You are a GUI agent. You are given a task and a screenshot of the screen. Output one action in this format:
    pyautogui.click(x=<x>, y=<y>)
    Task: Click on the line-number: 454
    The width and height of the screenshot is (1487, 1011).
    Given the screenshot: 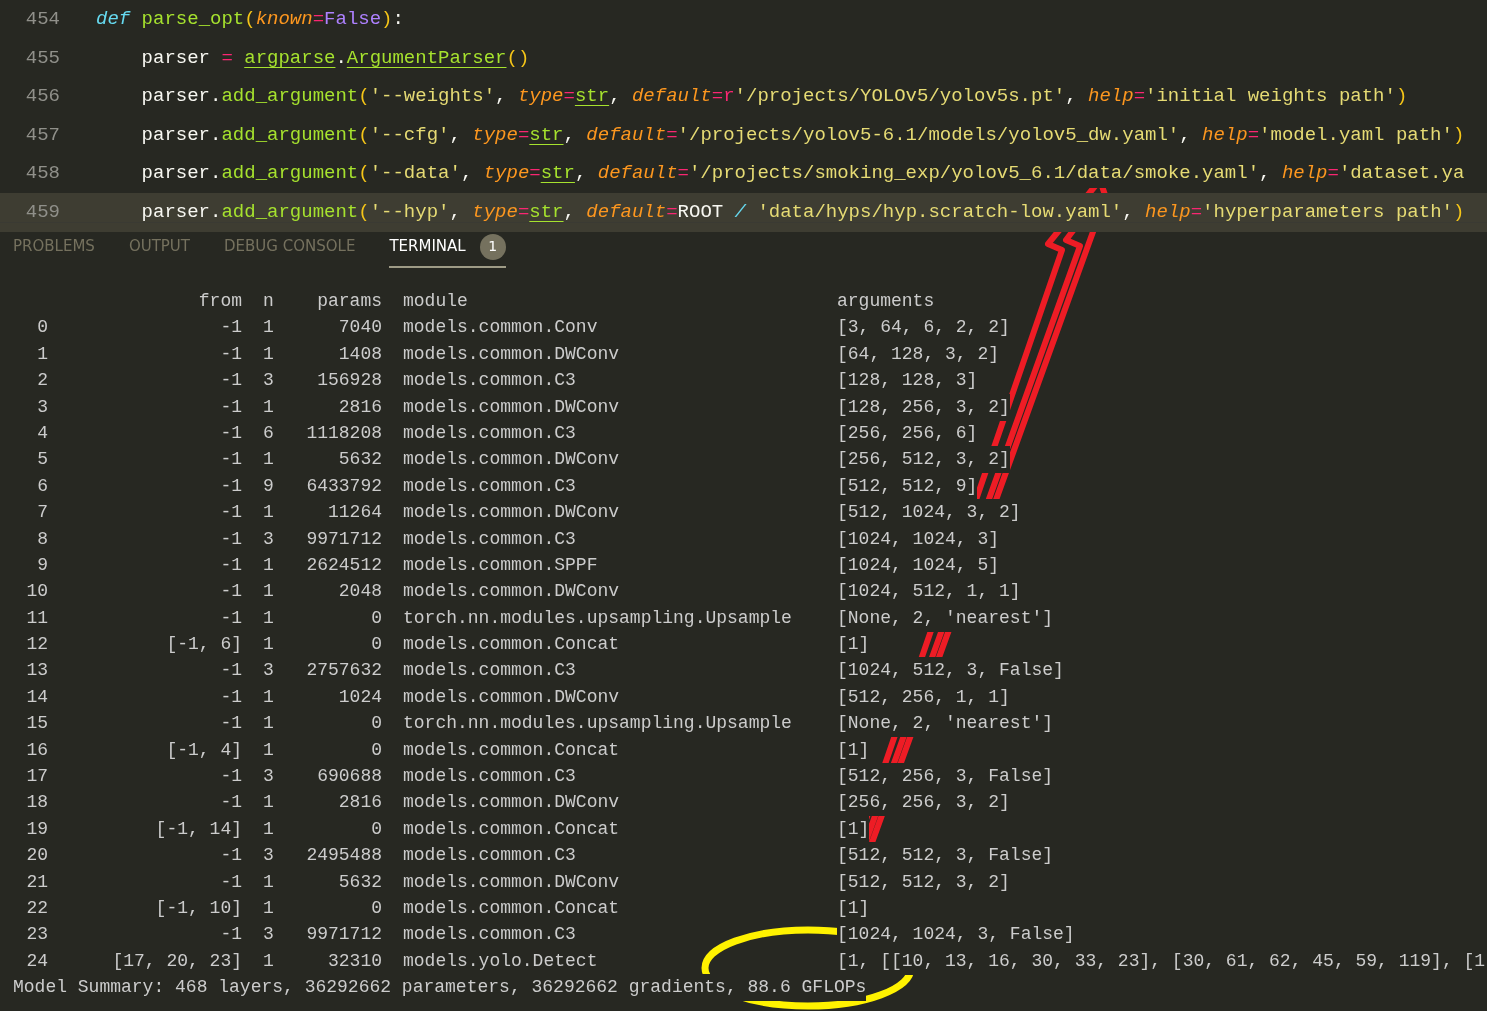 What is the action you would take?
    pyautogui.click(x=42, y=20)
    